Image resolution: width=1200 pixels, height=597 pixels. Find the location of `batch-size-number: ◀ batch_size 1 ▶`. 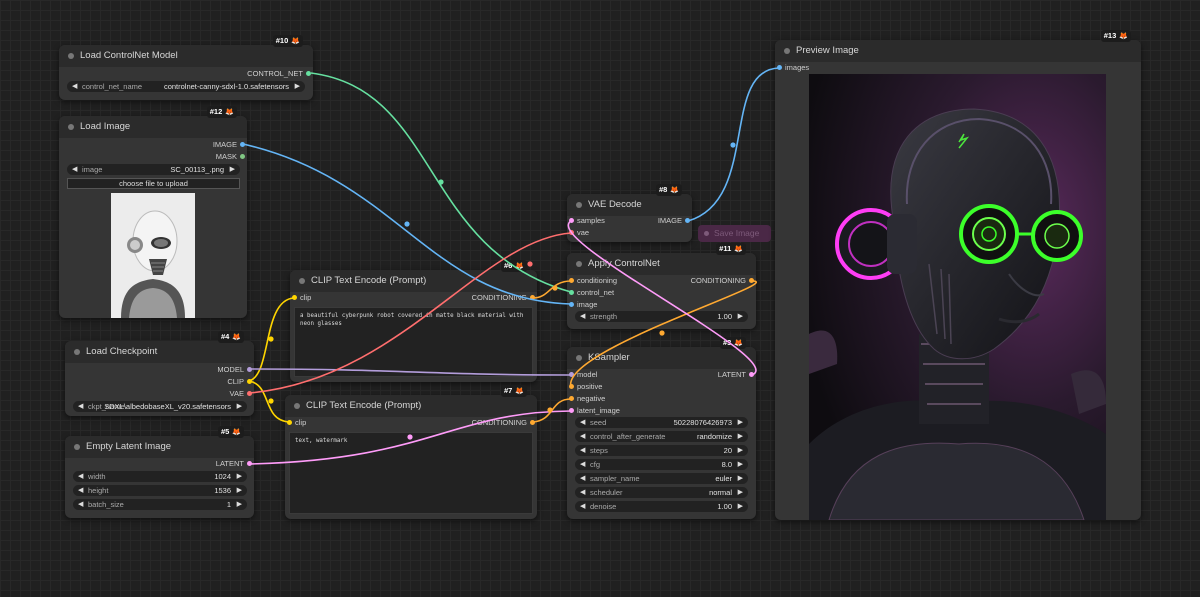

batch-size-number: ◀ batch_size 1 ▶ is located at coordinates (160, 504).